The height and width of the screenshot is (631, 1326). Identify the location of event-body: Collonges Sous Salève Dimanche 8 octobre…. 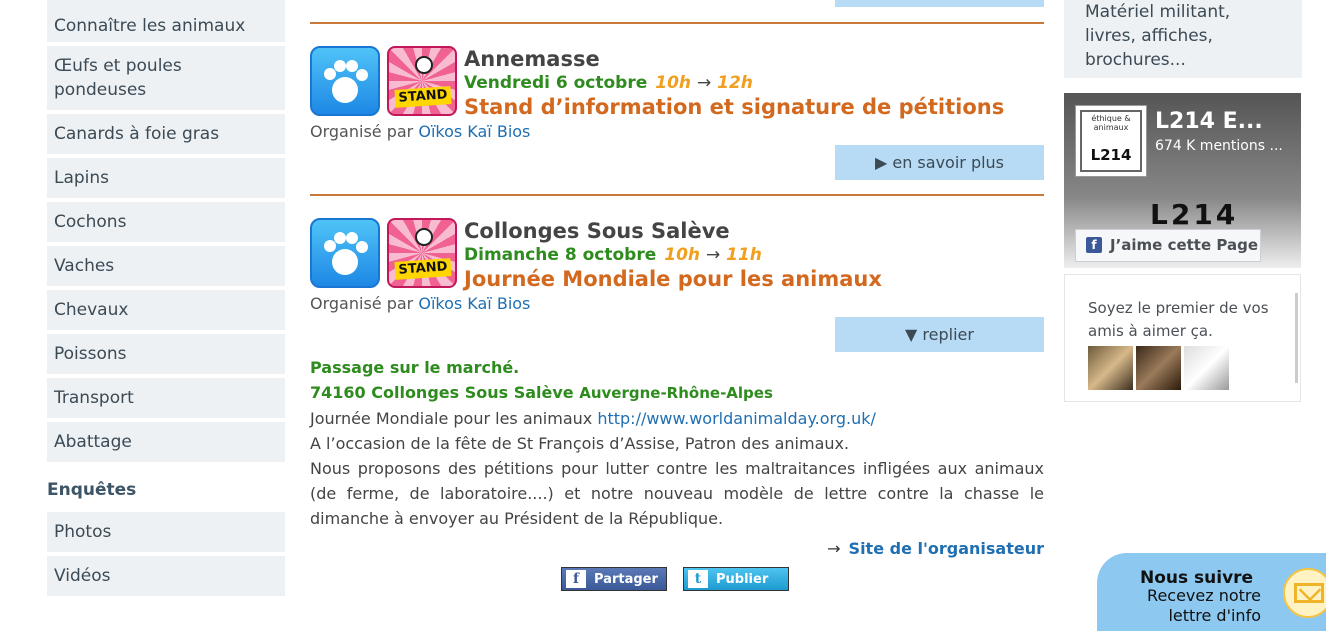
(673, 255).